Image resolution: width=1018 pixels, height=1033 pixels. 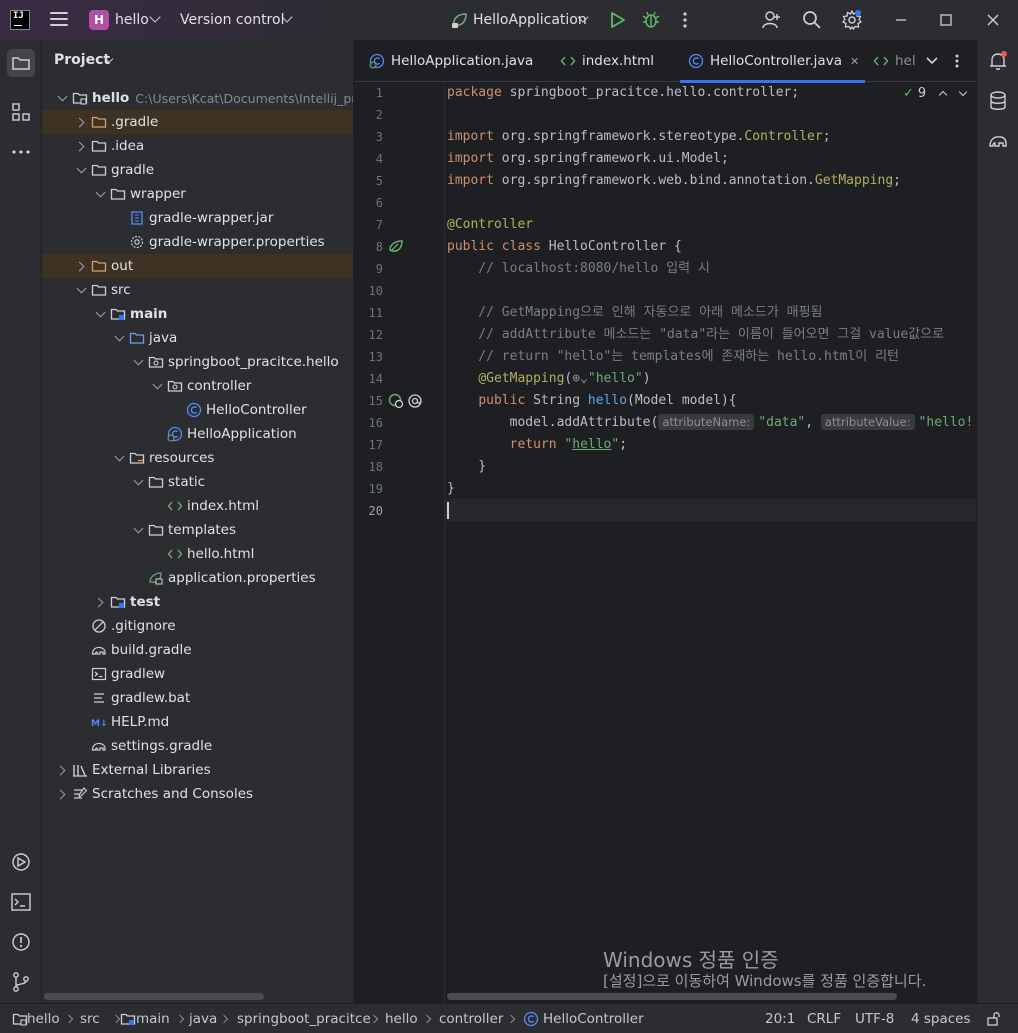 What do you see at coordinates (780, 1019) in the screenshot?
I see `caret-position: 20:1` at bounding box center [780, 1019].